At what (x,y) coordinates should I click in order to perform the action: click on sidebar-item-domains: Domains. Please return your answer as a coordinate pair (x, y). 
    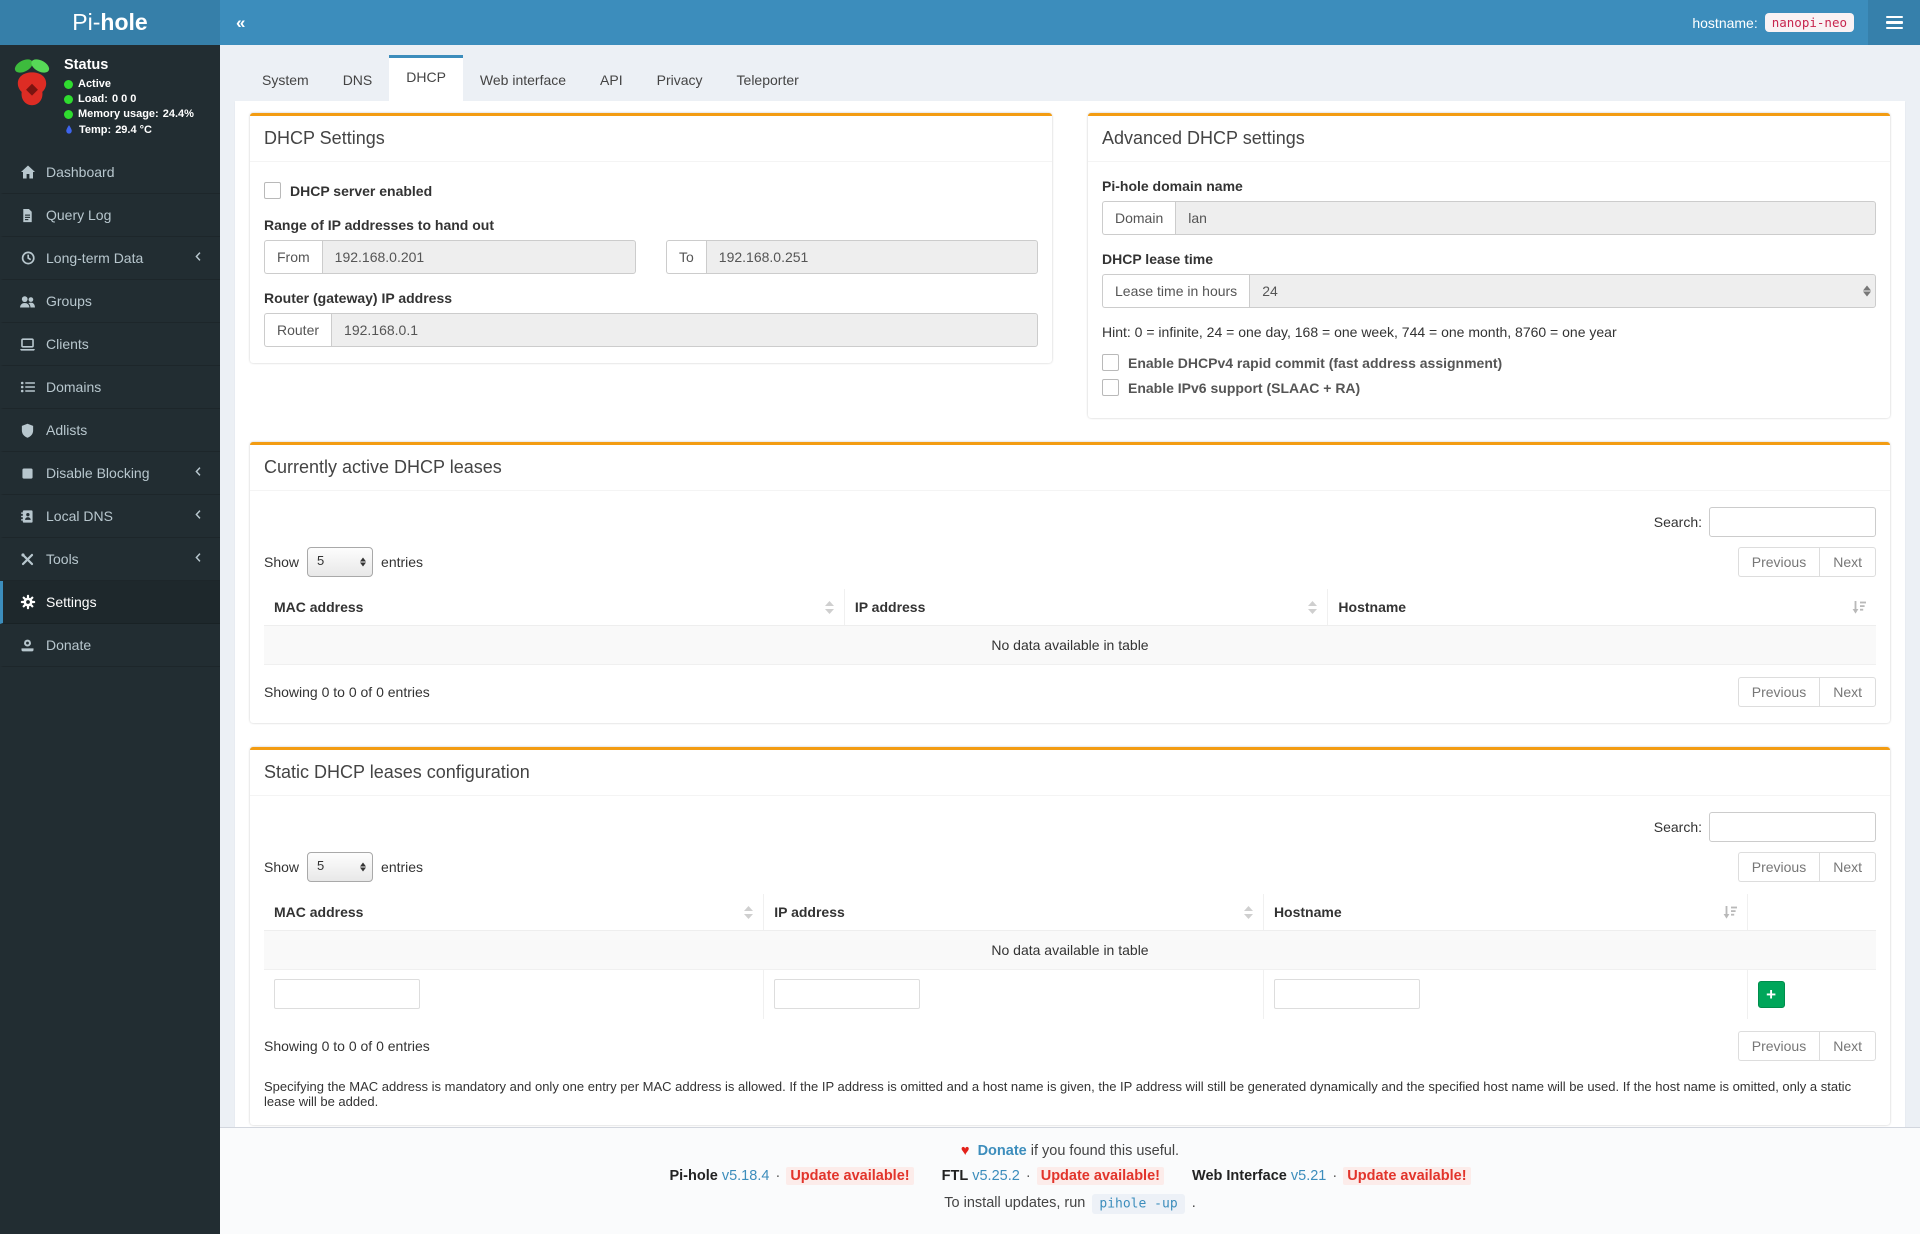
    Looking at the image, I should click on (110, 387).